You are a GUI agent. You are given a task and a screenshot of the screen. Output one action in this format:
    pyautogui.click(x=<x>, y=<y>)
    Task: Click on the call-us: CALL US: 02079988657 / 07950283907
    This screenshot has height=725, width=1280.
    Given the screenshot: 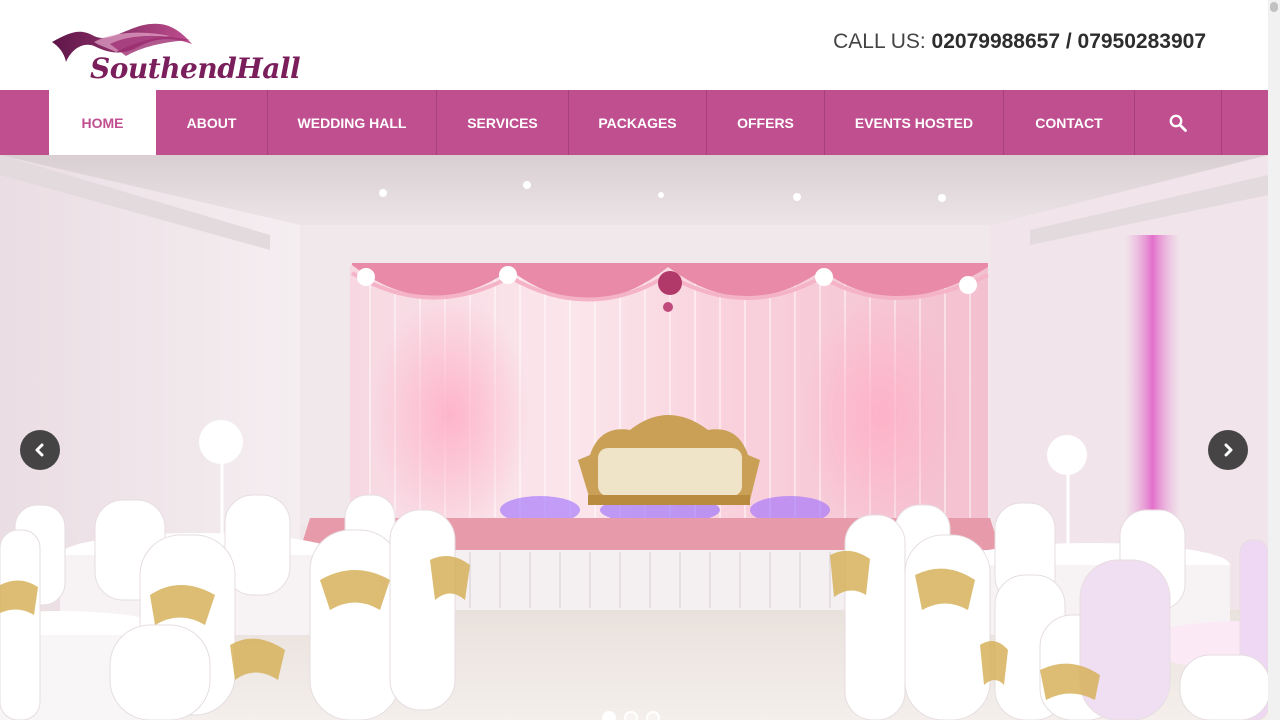 What is the action you would take?
    pyautogui.click(x=1019, y=42)
    